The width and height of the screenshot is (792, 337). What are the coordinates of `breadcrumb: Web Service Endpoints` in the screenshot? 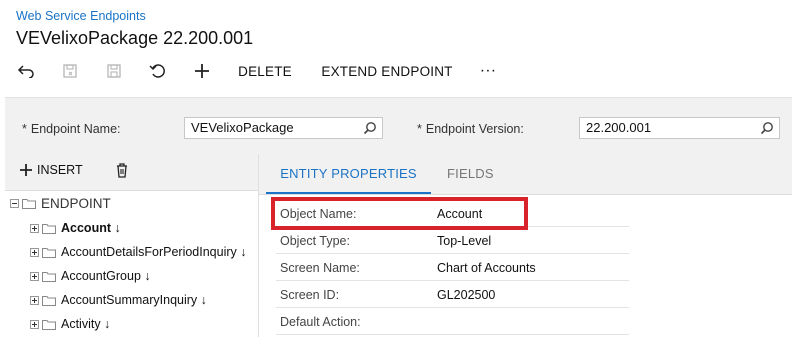 It's located at (81, 16).